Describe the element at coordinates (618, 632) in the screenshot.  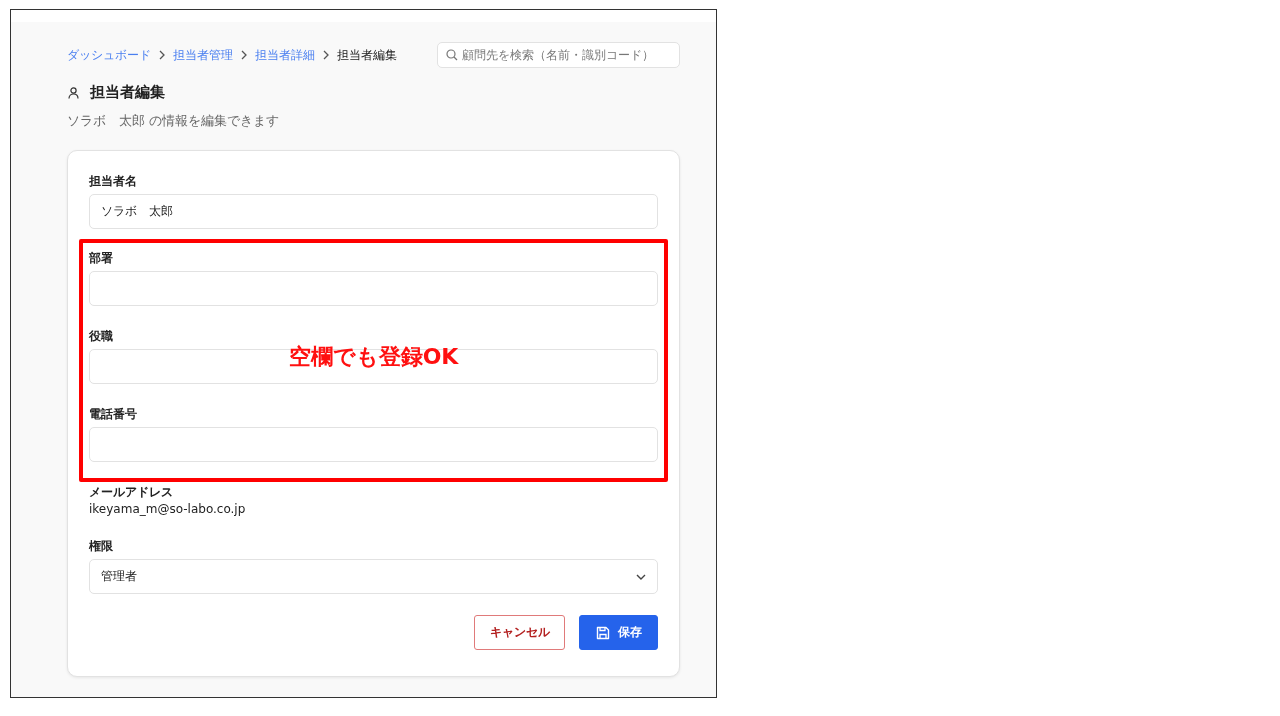
I see `save-button: 保存` at that location.